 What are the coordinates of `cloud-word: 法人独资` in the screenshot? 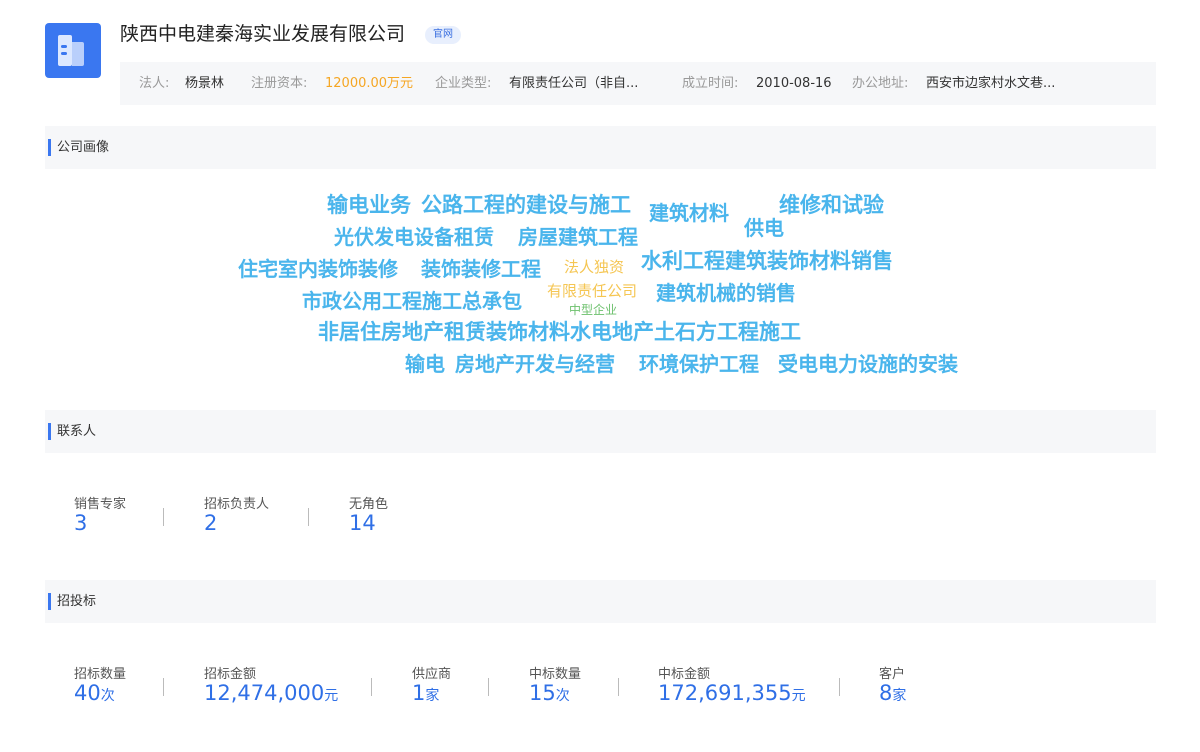 It's located at (594, 267).